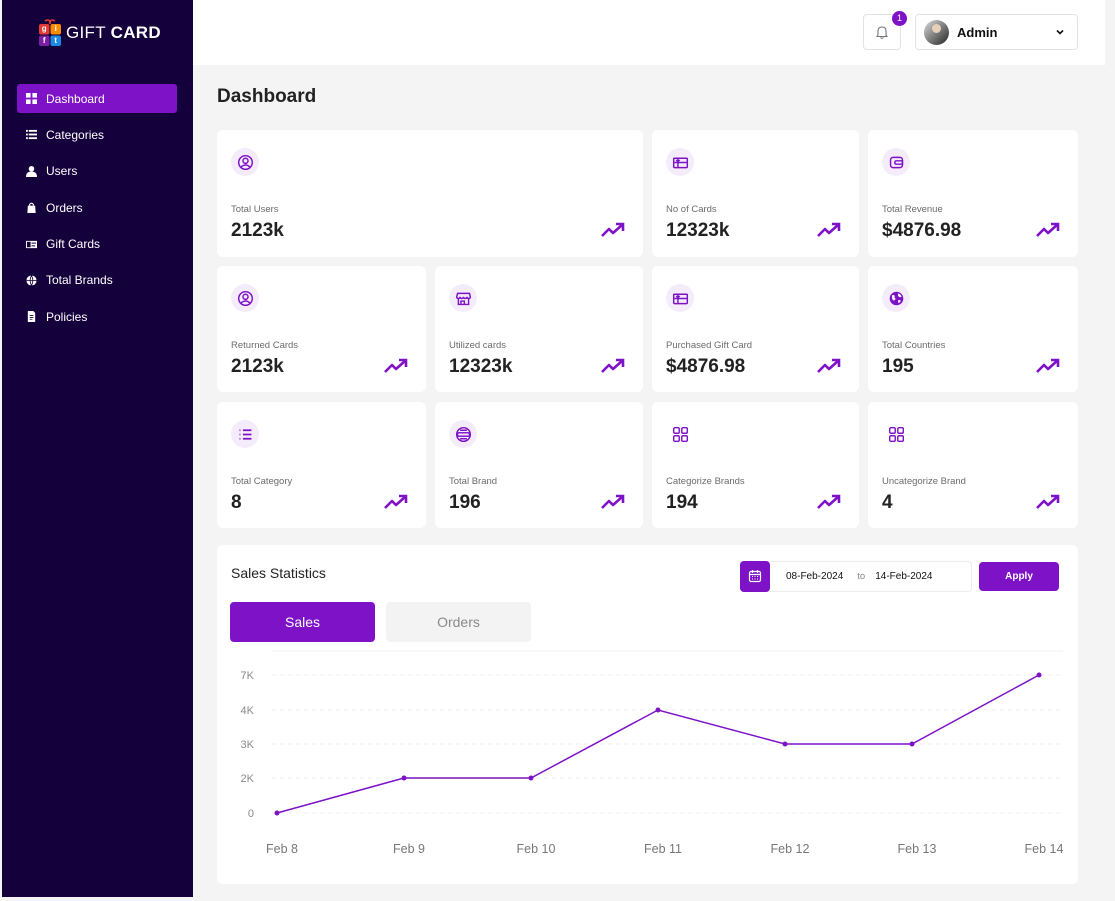 This screenshot has height=901, width=1115. Describe the element at coordinates (463, 298) in the screenshot. I see `store-icon` at that location.